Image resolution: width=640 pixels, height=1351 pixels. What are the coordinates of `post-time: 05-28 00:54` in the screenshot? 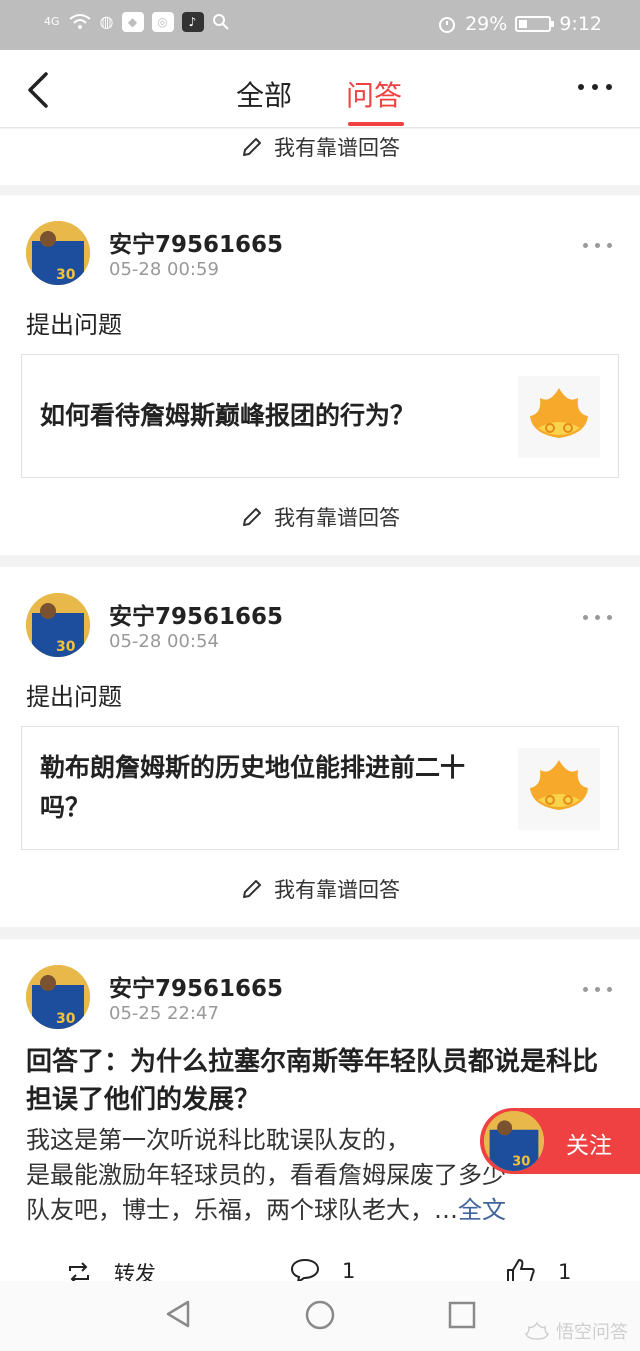 It's located at (164, 641).